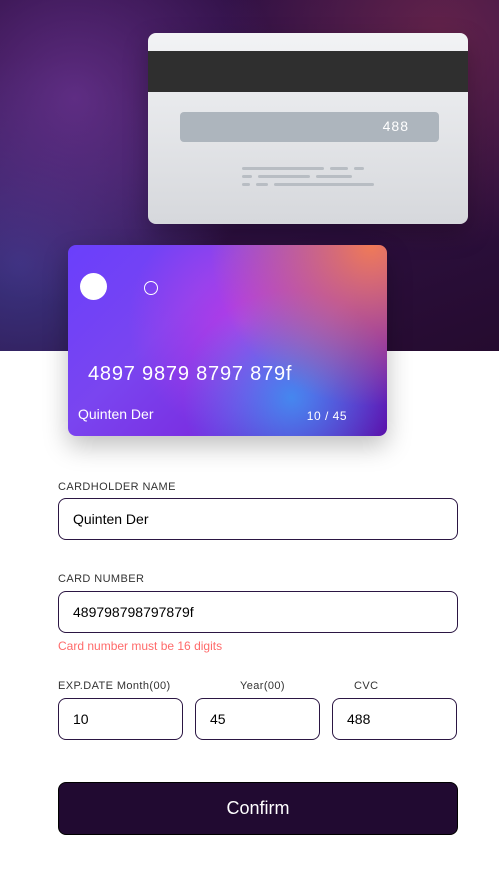 This screenshot has width=499, height=895. Describe the element at coordinates (394, 719) in the screenshot. I see `cvc-input` at that location.